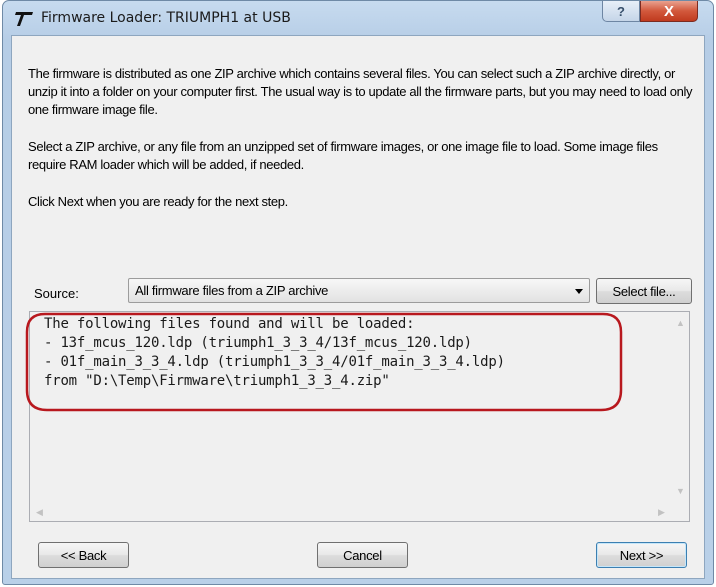  Describe the element at coordinates (351, 512) in the screenshot. I see `horizontal-scrollbar: ◀ ▶` at that location.